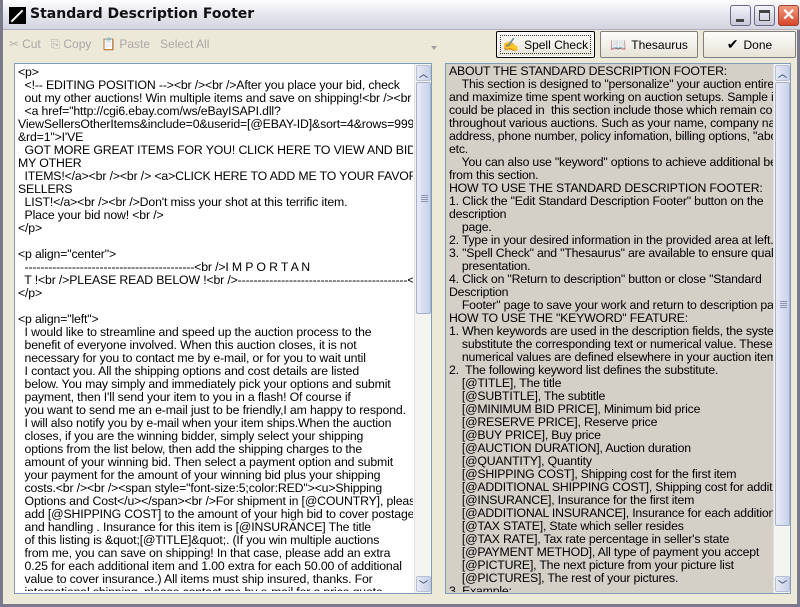 The image size is (800, 607). Describe the element at coordinates (758, 44) in the screenshot. I see `done-label: Done` at that location.